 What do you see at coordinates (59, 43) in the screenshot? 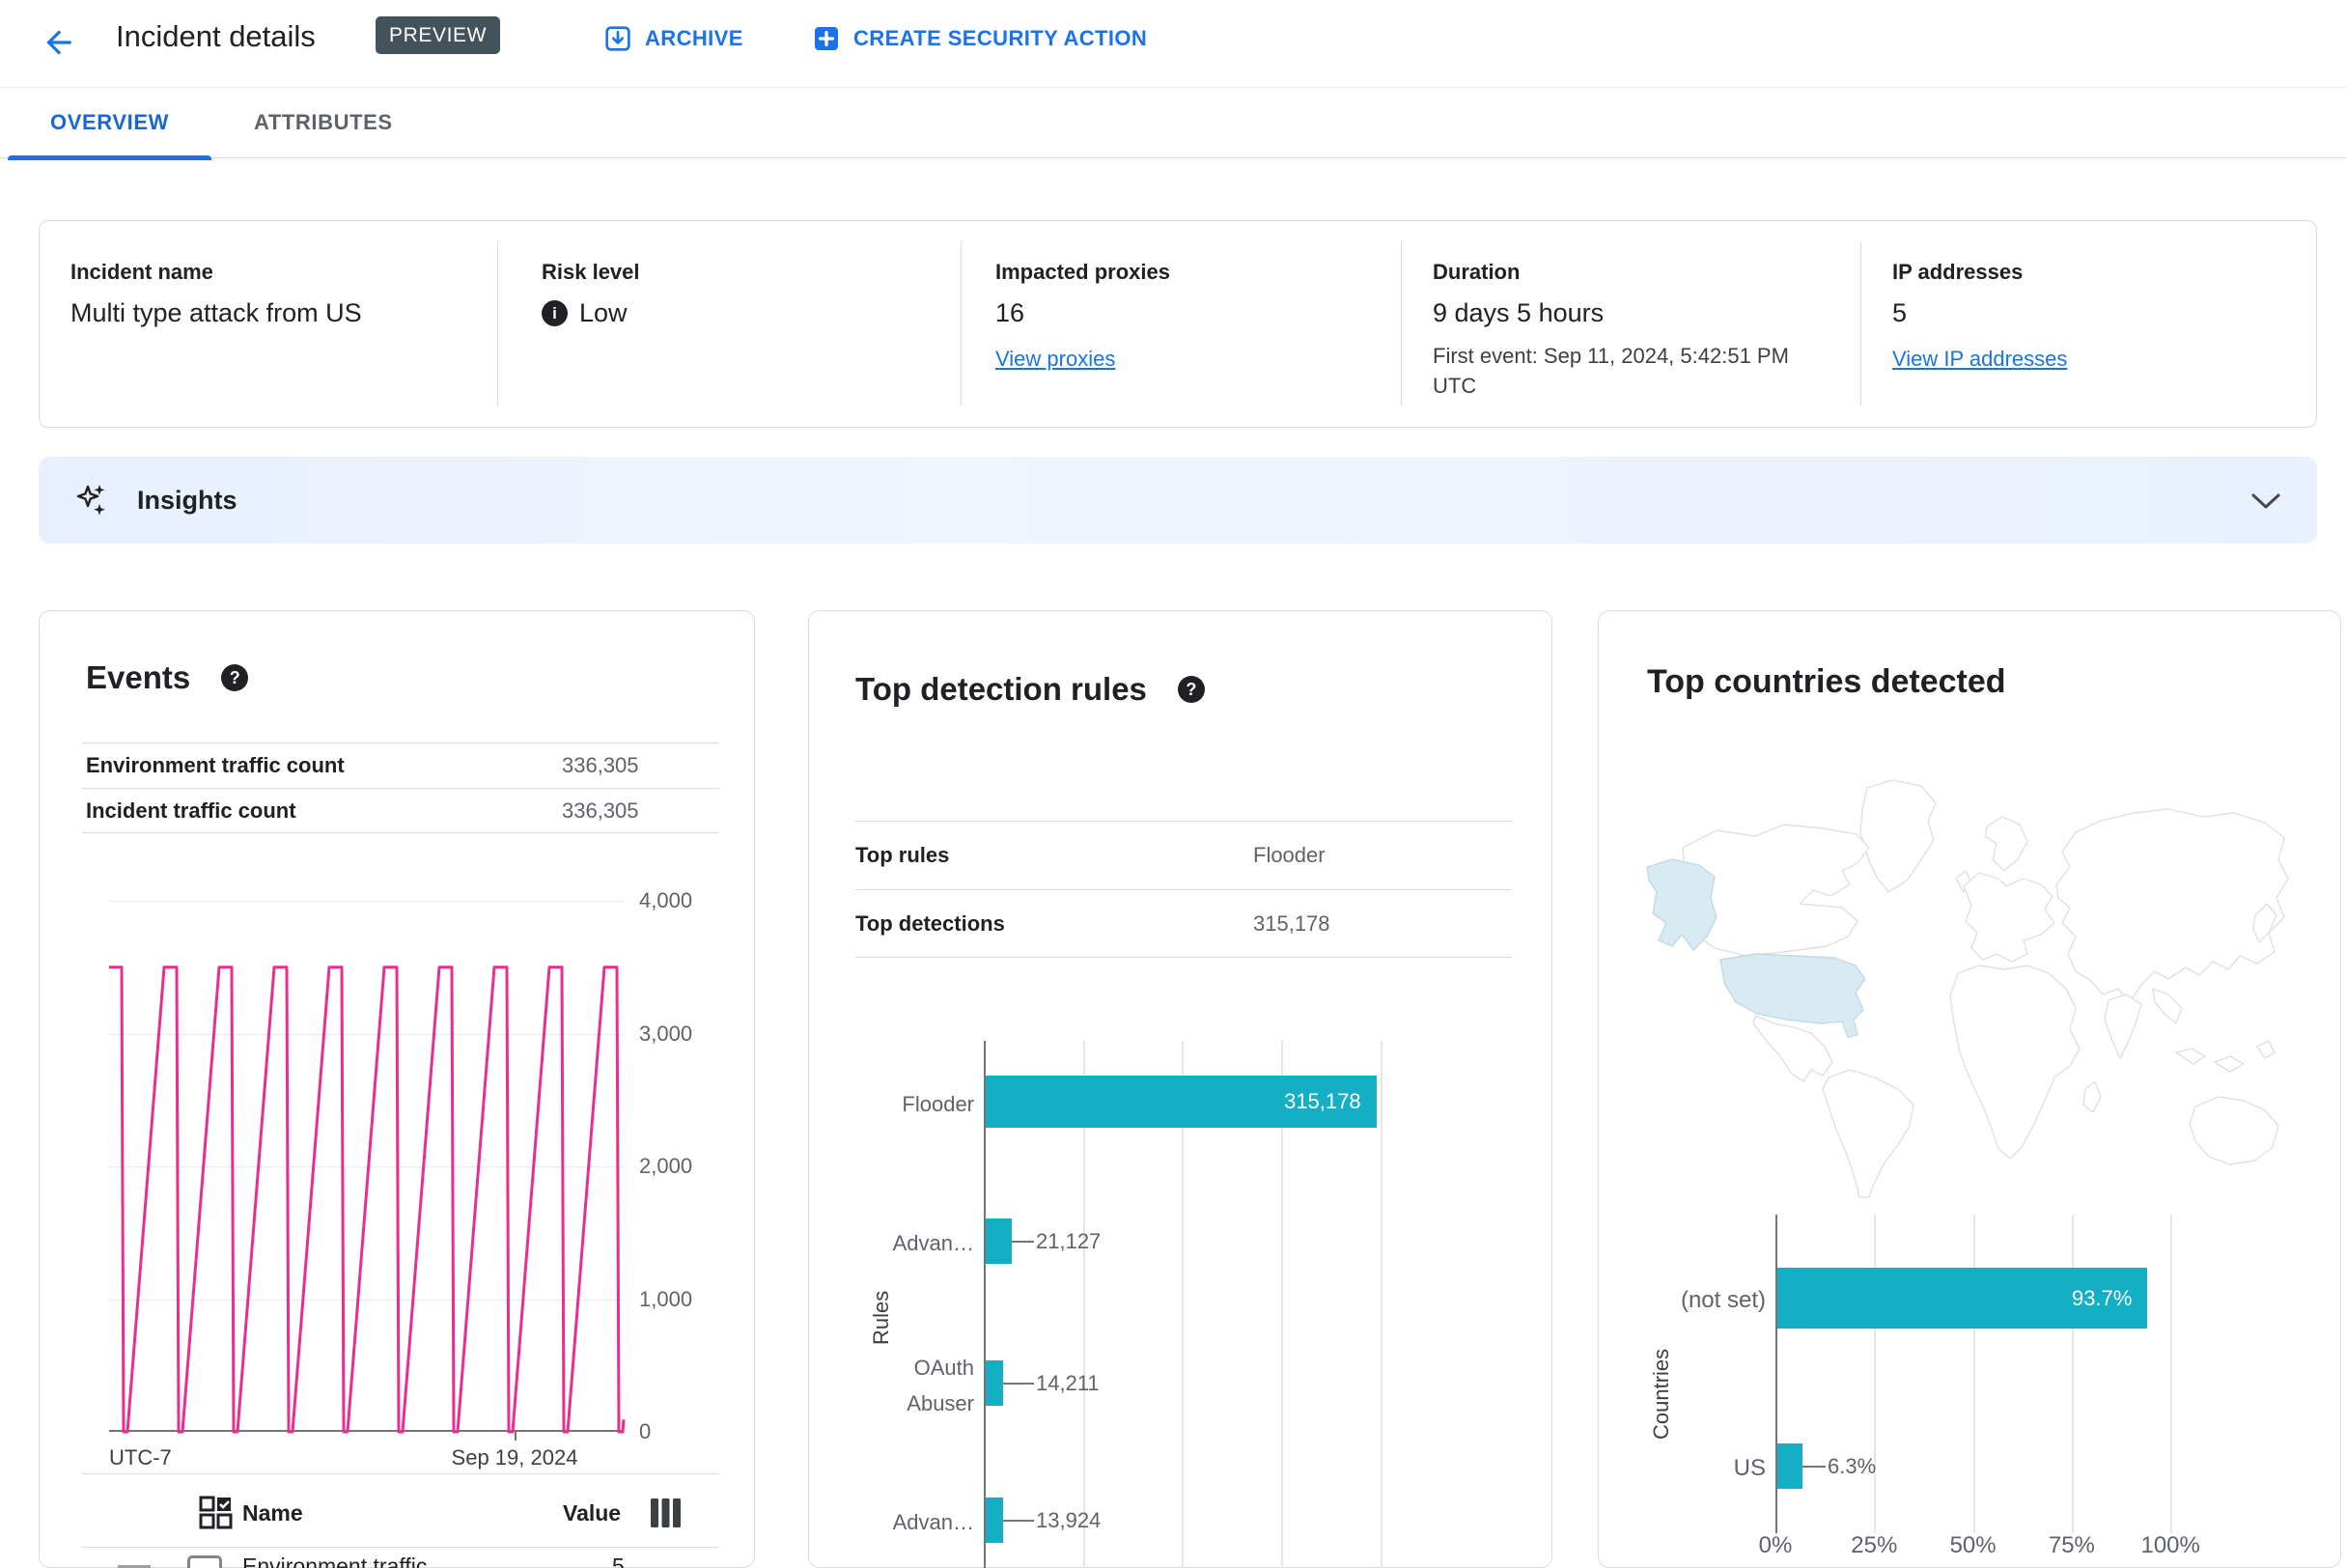
I see `back-arrow-icon` at bounding box center [59, 43].